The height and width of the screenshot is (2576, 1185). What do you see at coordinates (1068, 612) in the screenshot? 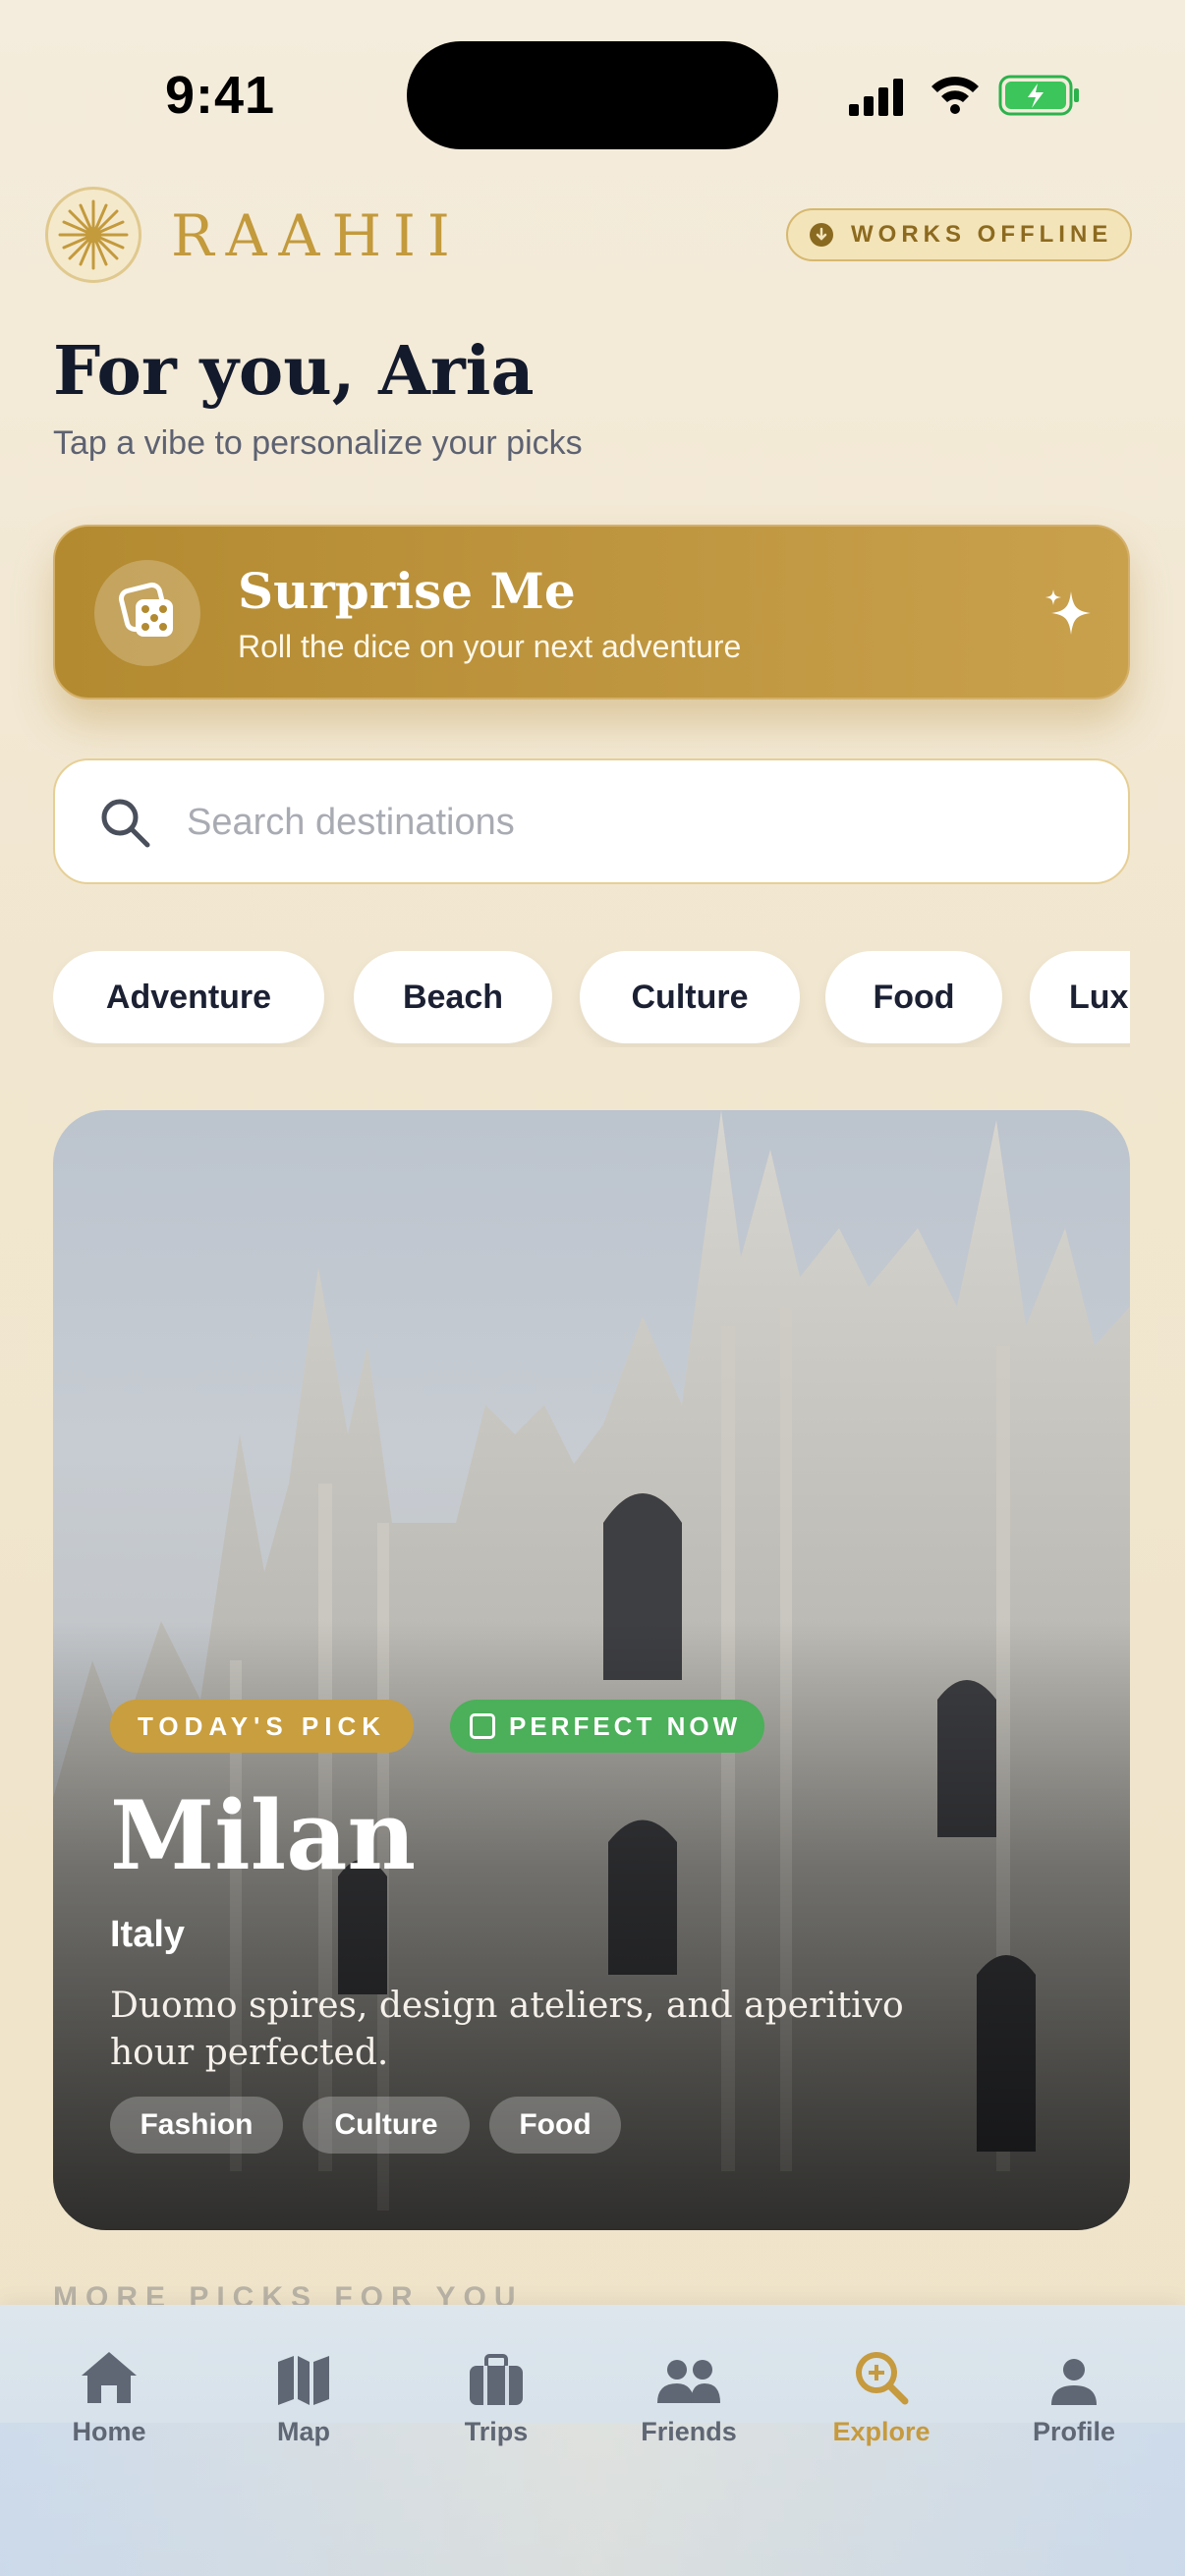
I see `sparkle-icon` at bounding box center [1068, 612].